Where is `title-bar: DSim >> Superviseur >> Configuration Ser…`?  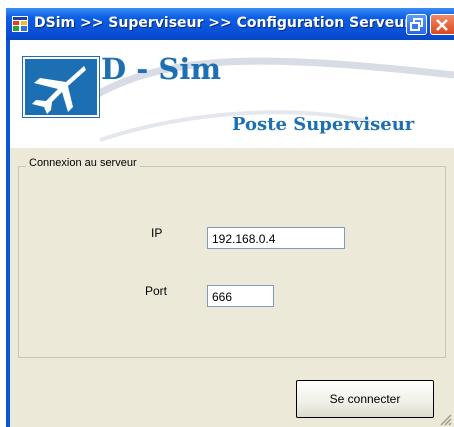 title-bar: DSim >> Superviseur >> Configuration Ser… is located at coordinates (230, 24).